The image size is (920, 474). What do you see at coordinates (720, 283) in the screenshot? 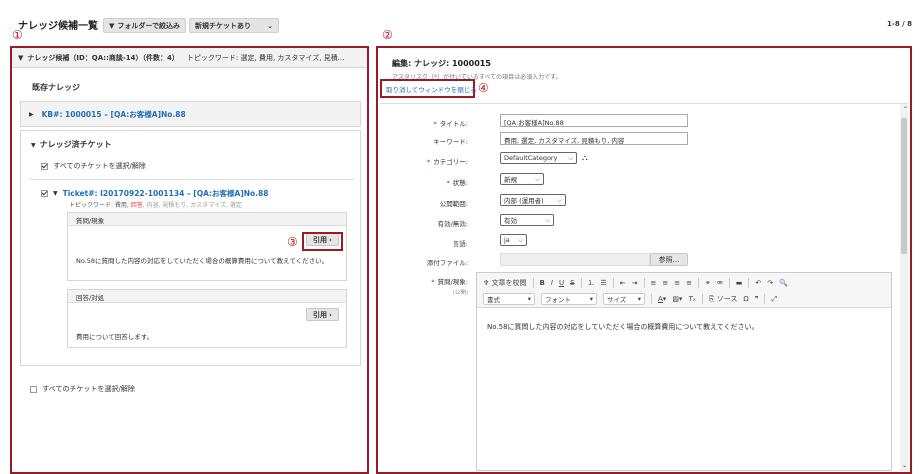
I see `unlink-icon: ⚮` at bounding box center [720, 283].